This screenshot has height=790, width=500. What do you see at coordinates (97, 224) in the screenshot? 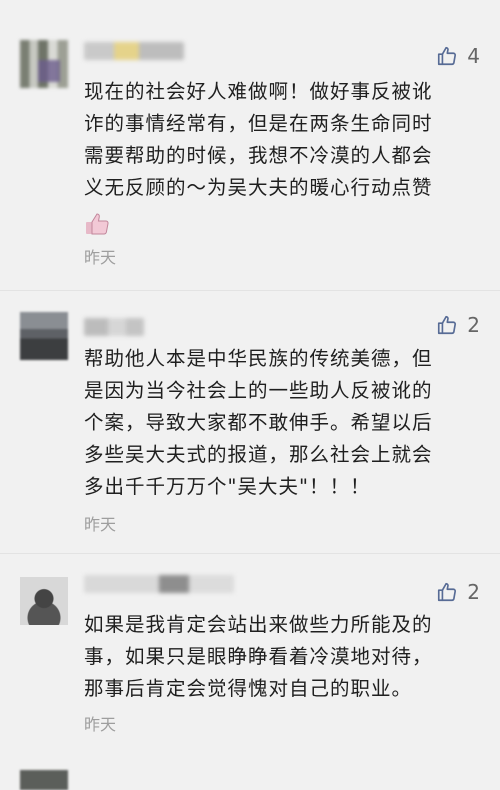
I see `thumbs-up-emoji-icon` at bounding box center [97, 224].